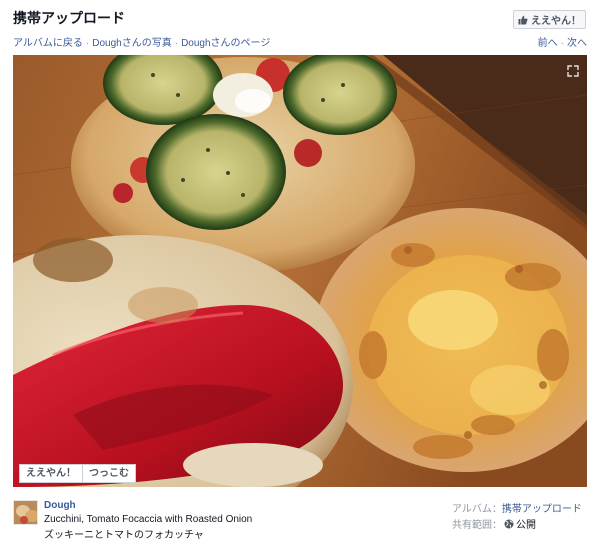 Image resolution: width=603 pixels, height=541 pixels. Describe the element at coordinates (548, 43) in the screenshot. I see `prev-photo-link: 前へ` at that location.